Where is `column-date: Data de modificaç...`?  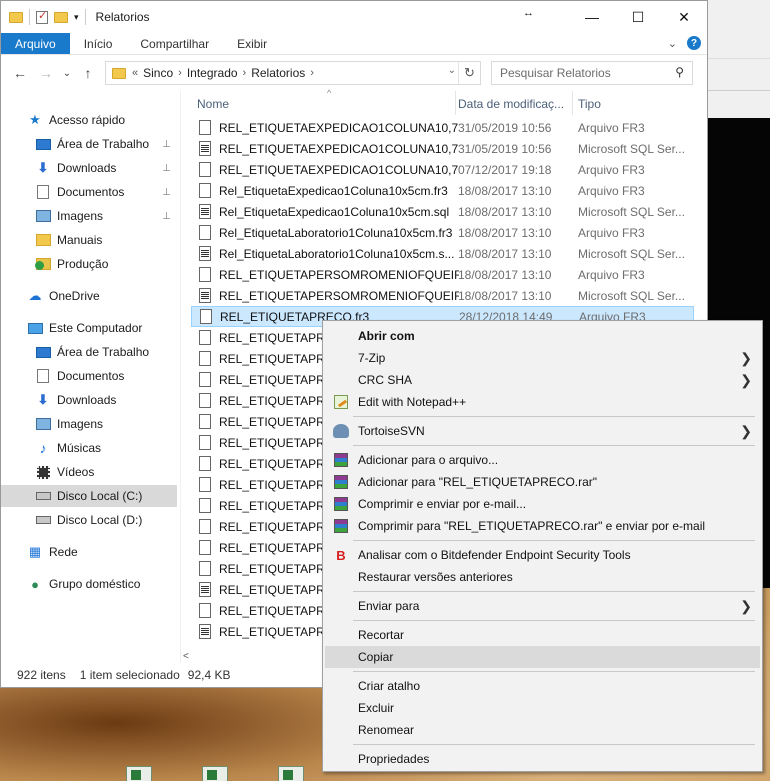 column-date: Data de modificaç... is located at coordinates (511, 104).